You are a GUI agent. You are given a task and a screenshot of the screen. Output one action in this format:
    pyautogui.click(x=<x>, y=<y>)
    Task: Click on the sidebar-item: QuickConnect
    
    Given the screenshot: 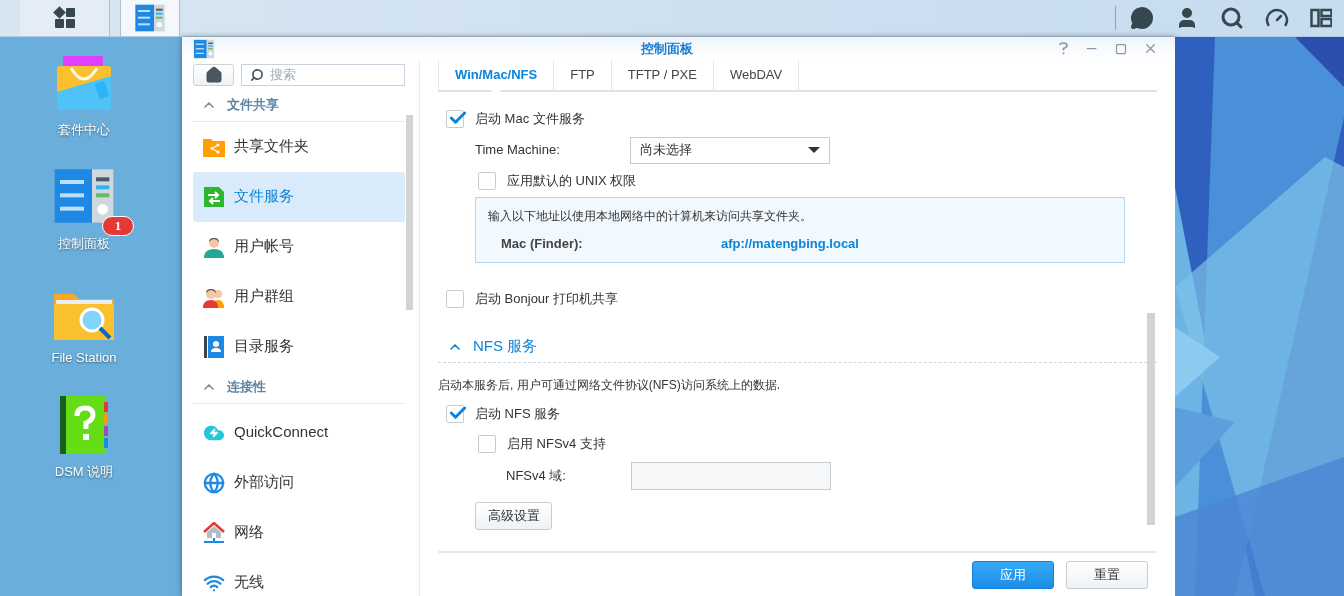 What is the action you would take?
    pyautogui.click(x=299, y=432)
    